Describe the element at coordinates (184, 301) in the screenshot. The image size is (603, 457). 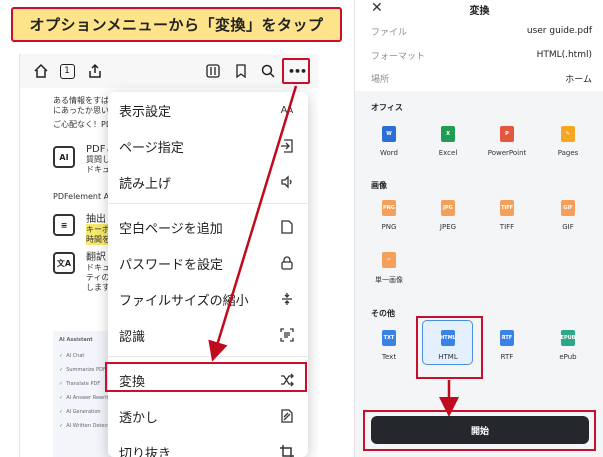
I see `menu-item-label: ファイルサイズの縮小` at that location.